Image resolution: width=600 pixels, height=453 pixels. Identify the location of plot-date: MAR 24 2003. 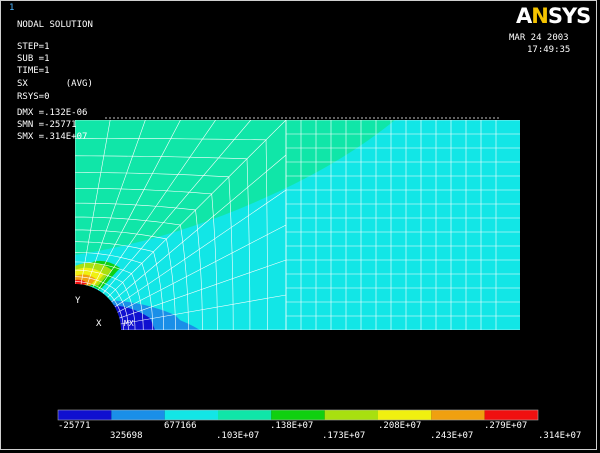
(539, 38).